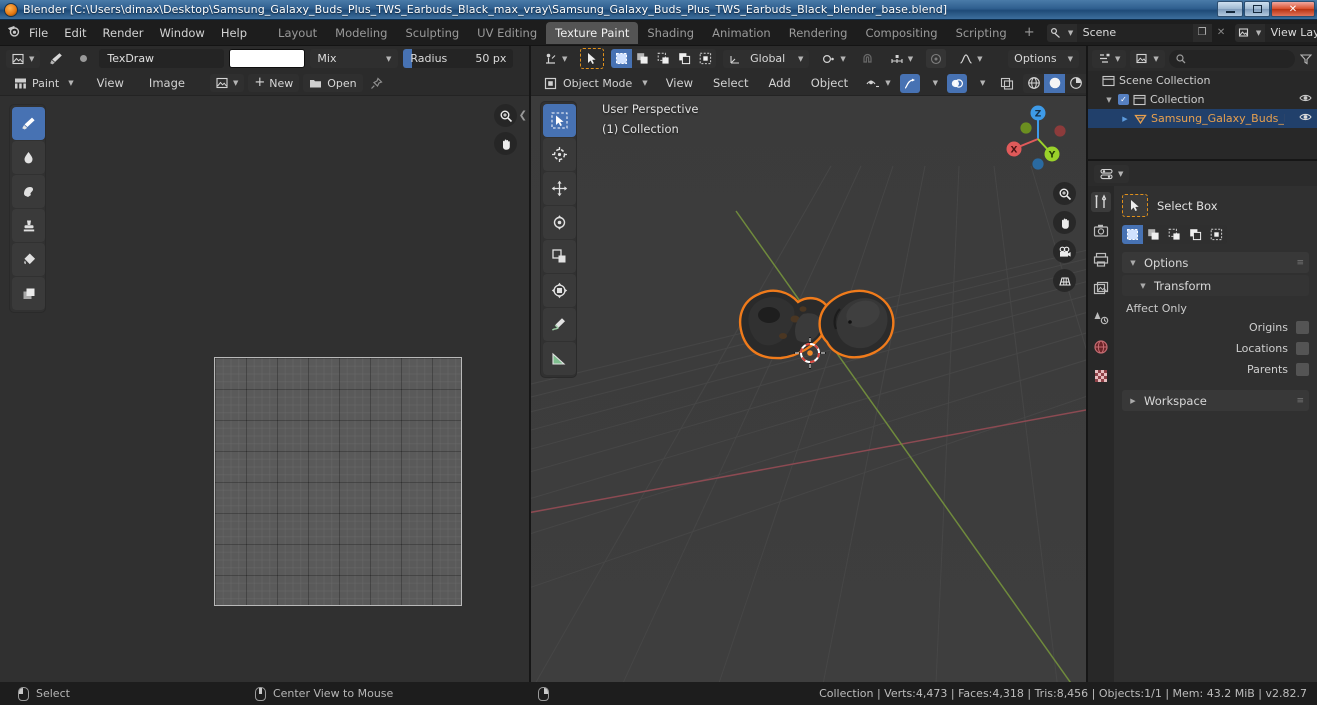 The height and width of the screenshot is (705, 1317). I want to click on tool-annotate-button, so click(559, 324).